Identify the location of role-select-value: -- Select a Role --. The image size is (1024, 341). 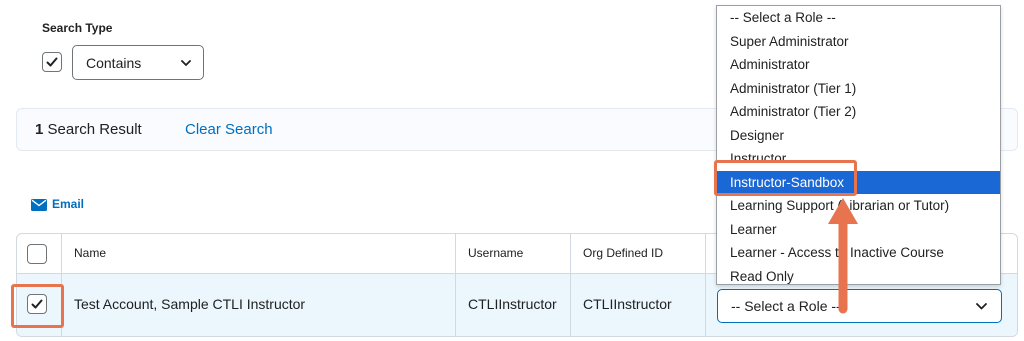
(786, 306).